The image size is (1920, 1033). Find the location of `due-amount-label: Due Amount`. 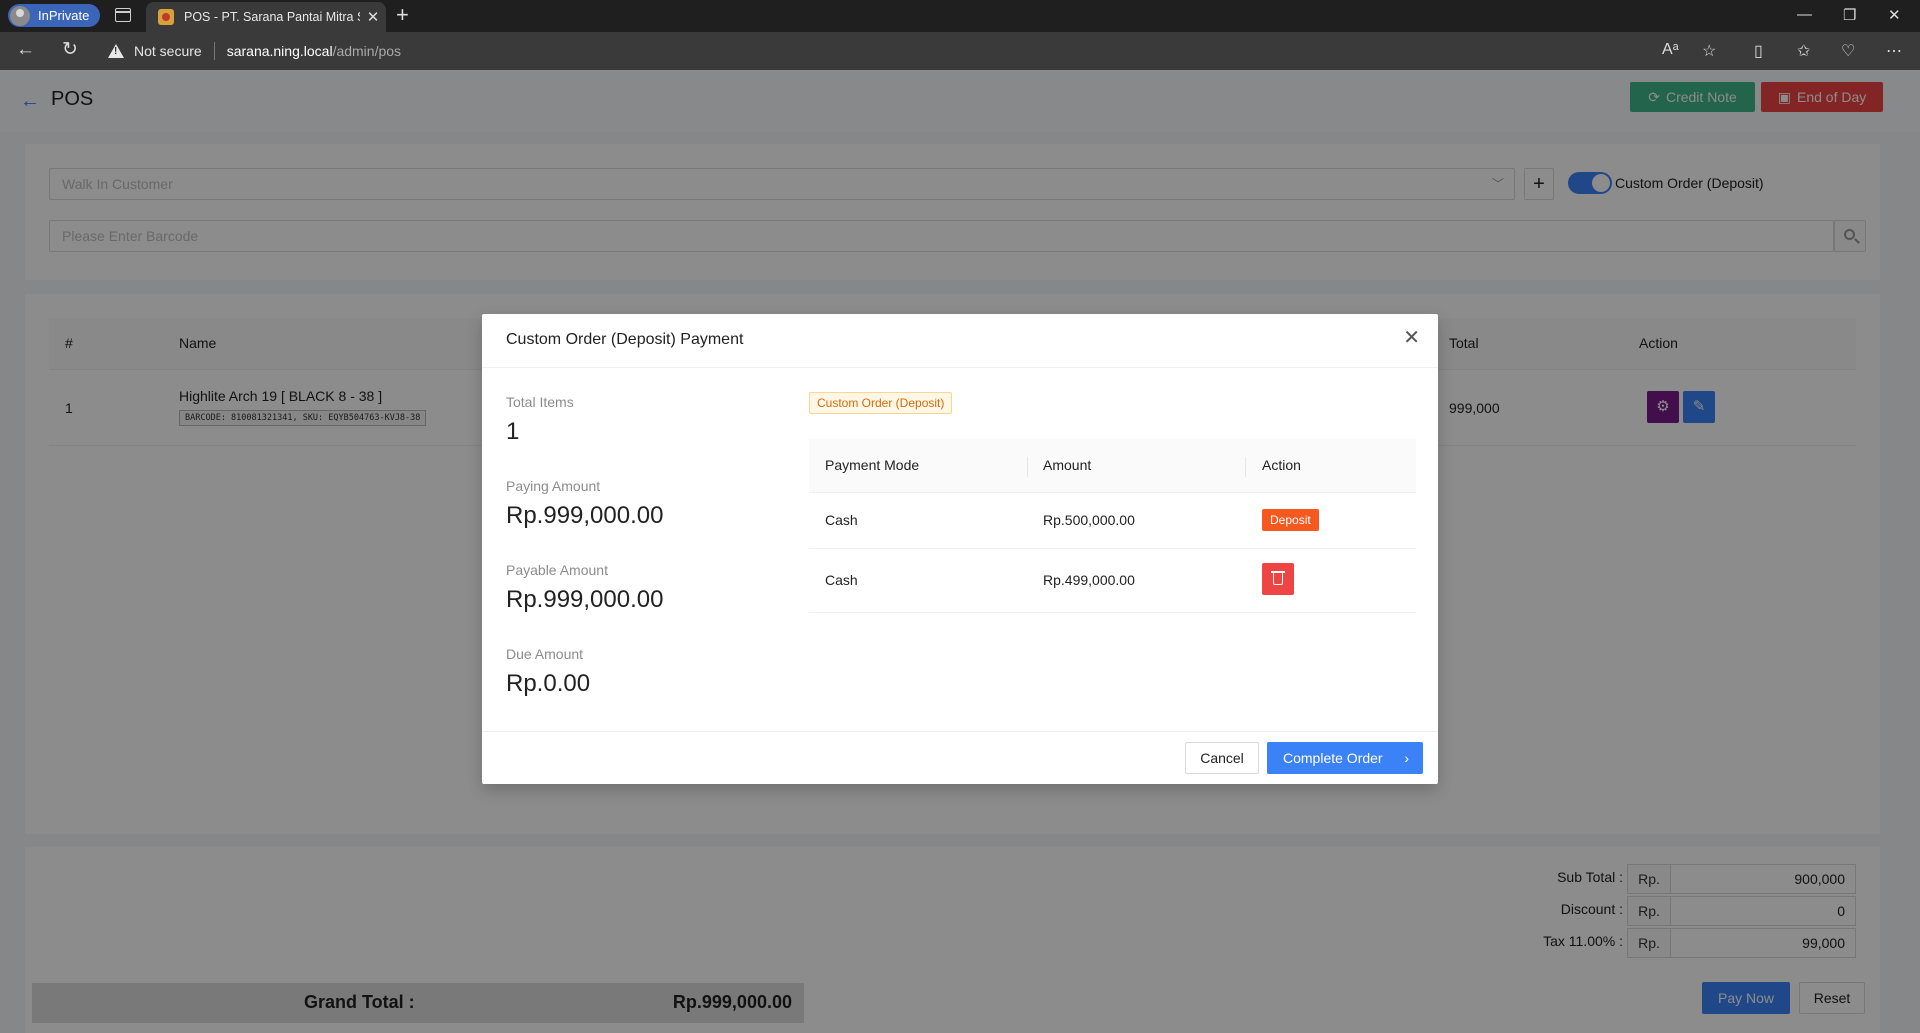

due-amount-label: Due Amount is located at coordinates (545, 654).